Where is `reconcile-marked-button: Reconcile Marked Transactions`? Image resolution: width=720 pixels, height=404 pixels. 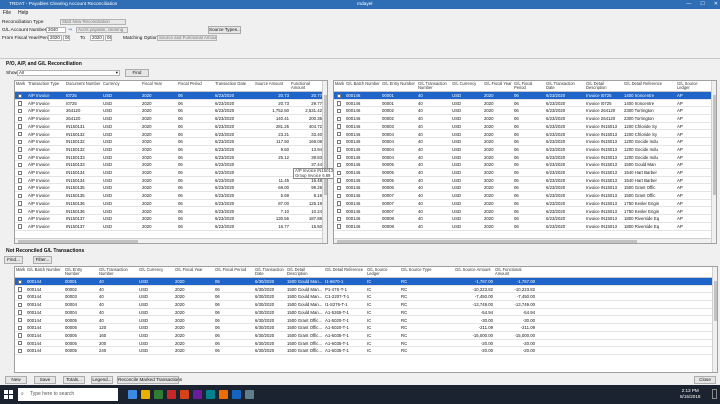 reconcile-marked-button: Reconcile Marked Transactions is located at coordinates (149, 380).